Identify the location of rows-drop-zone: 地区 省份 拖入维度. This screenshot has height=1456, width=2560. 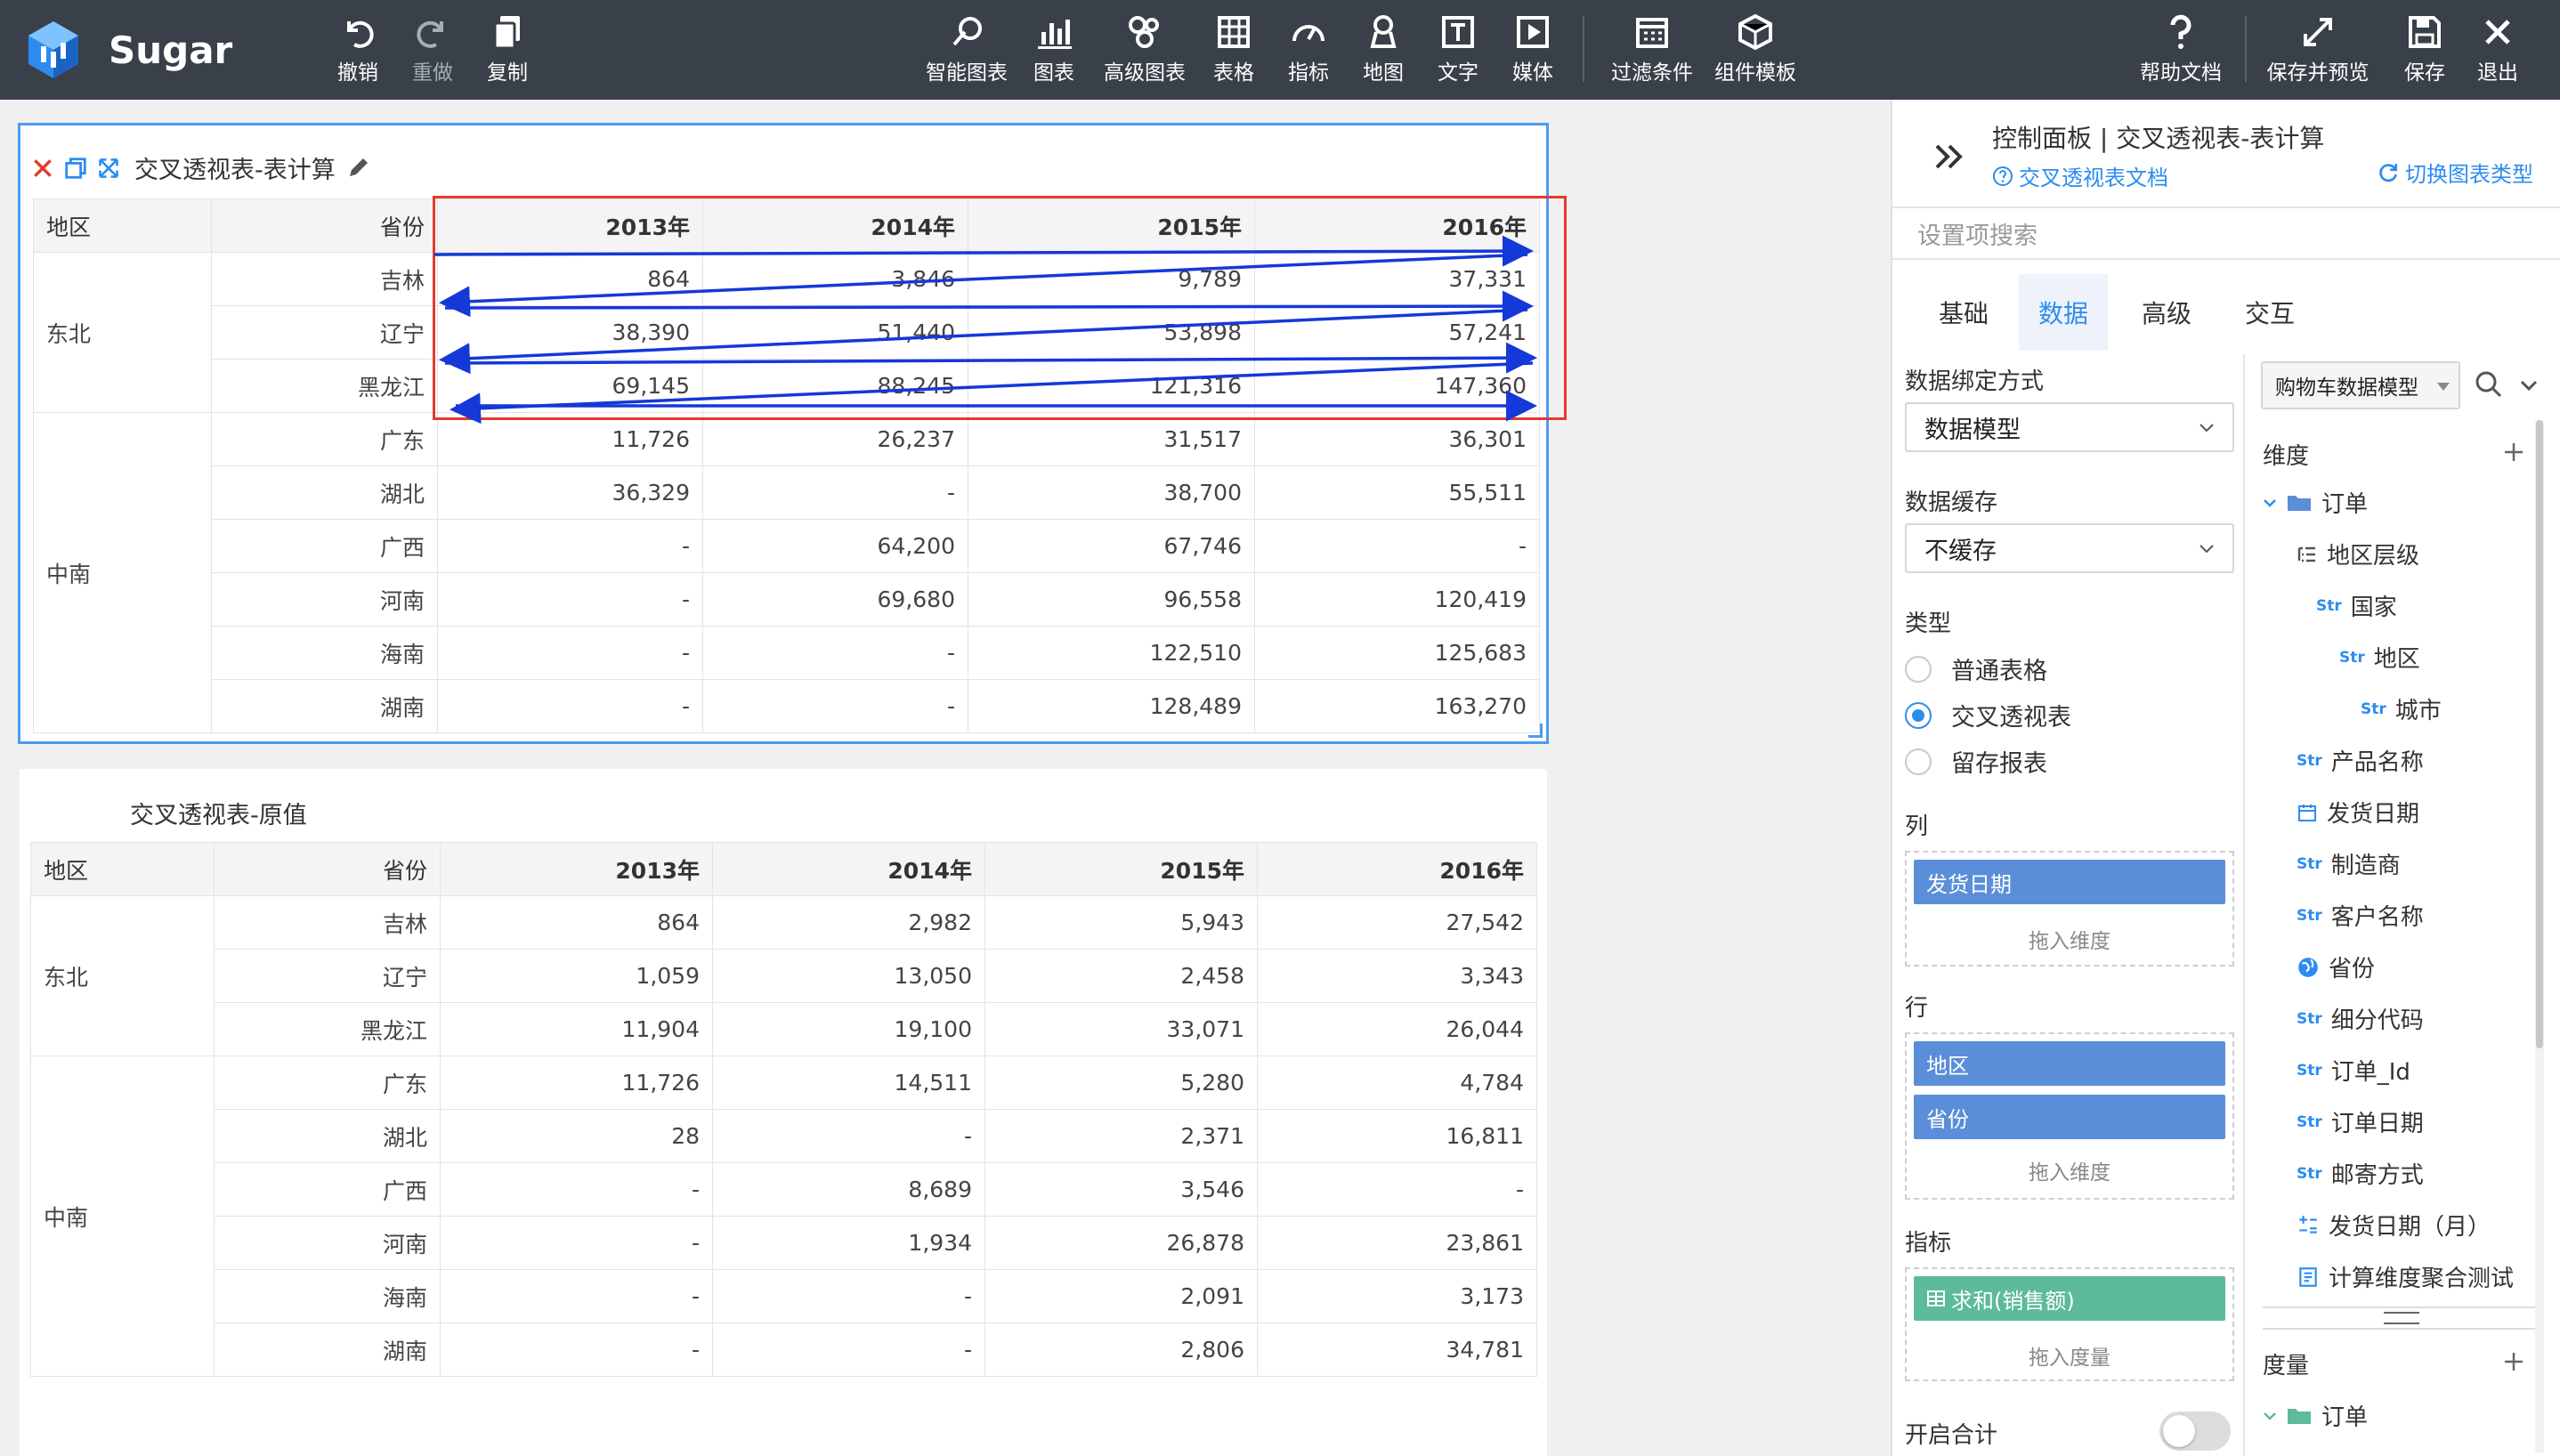
(2070, 1116).